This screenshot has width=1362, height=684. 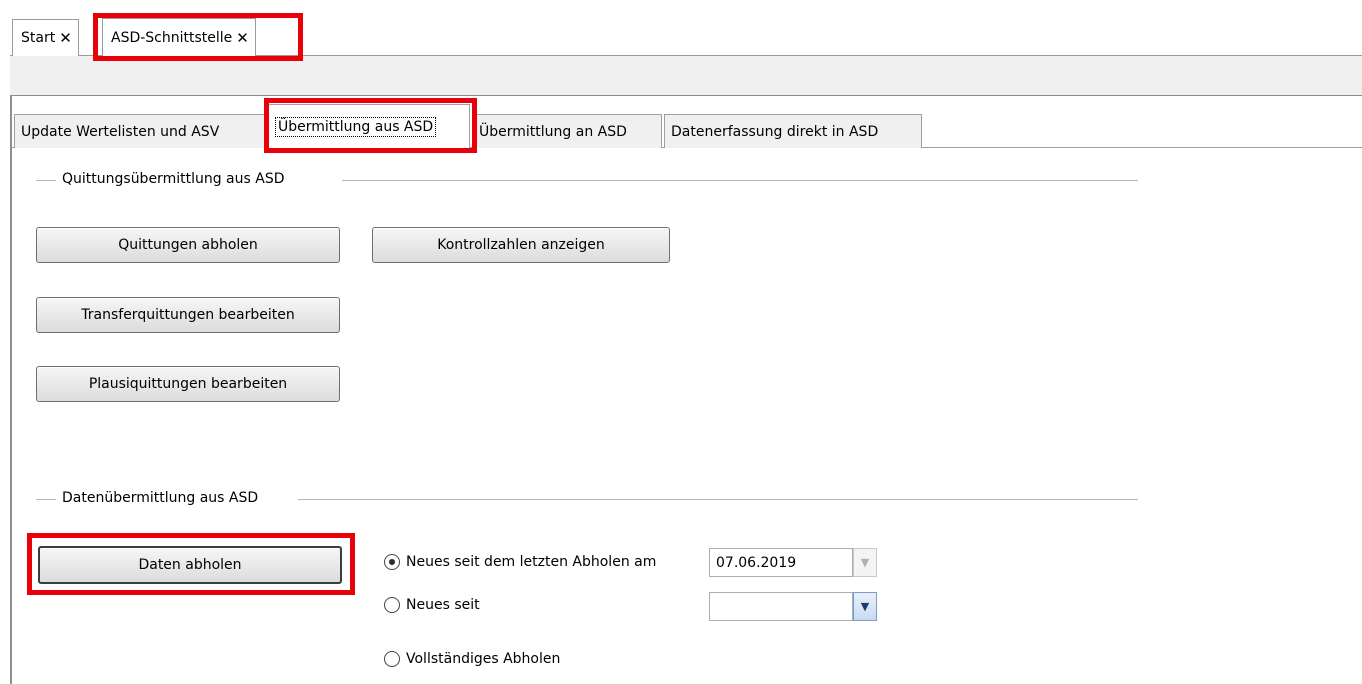 What do you see at coordinates (11, 390) in the screenshot?
I see `content-frame-border` at bounding box center [11, 390].